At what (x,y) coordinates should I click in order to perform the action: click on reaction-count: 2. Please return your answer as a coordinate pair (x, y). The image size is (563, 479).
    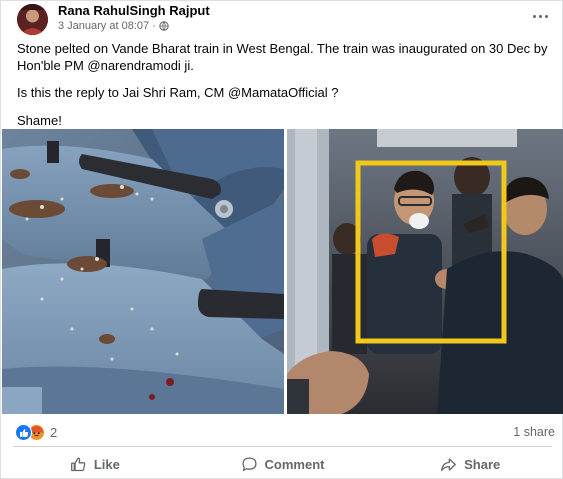
    Looking at the image, I should click on (54, 432).